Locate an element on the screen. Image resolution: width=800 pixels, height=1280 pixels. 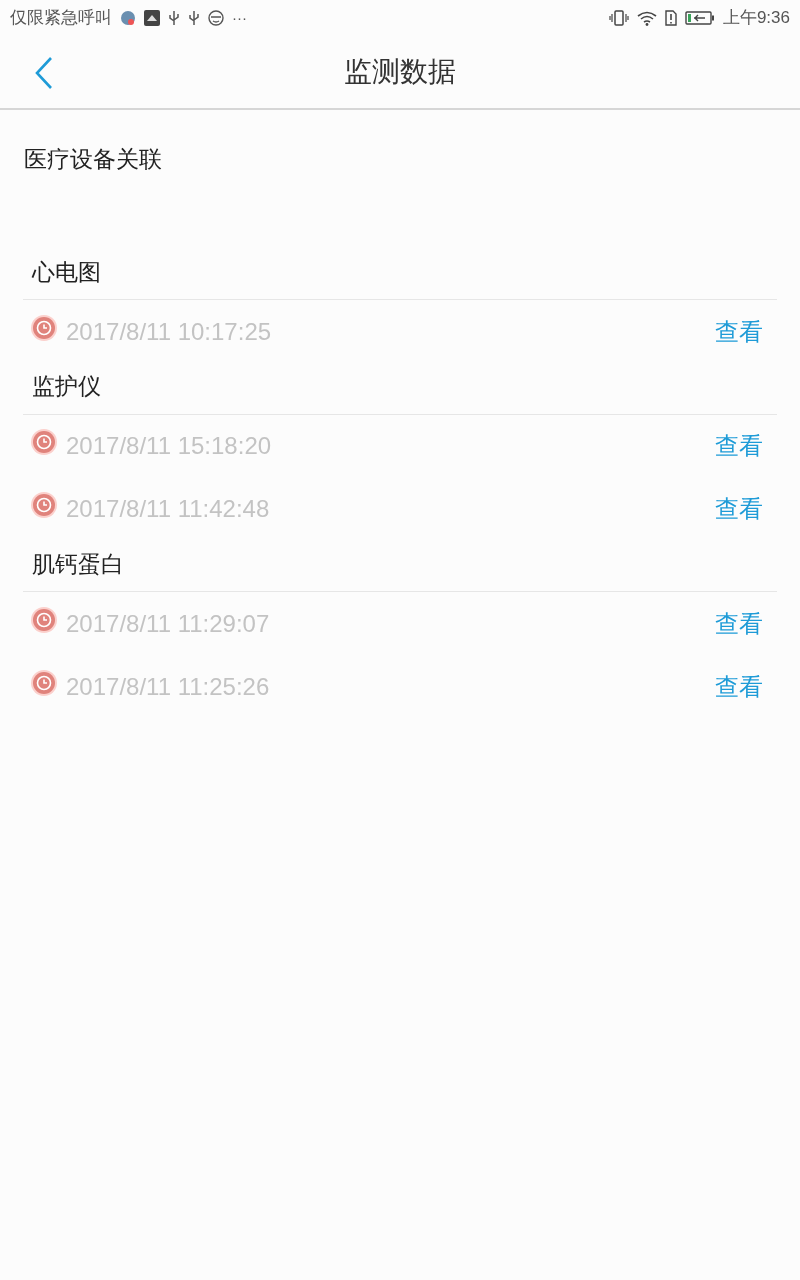
record-time: 2017/8/11 11:42:48 is located at coordinates (168, 509).